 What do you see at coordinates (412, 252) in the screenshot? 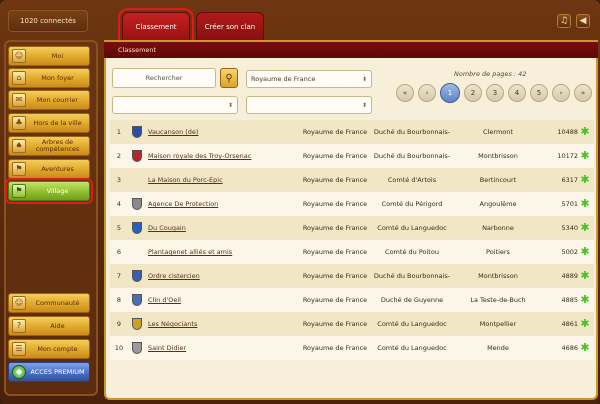
I see `duchy-cell: Comté du Poitou` at bounding box center [412, 252].